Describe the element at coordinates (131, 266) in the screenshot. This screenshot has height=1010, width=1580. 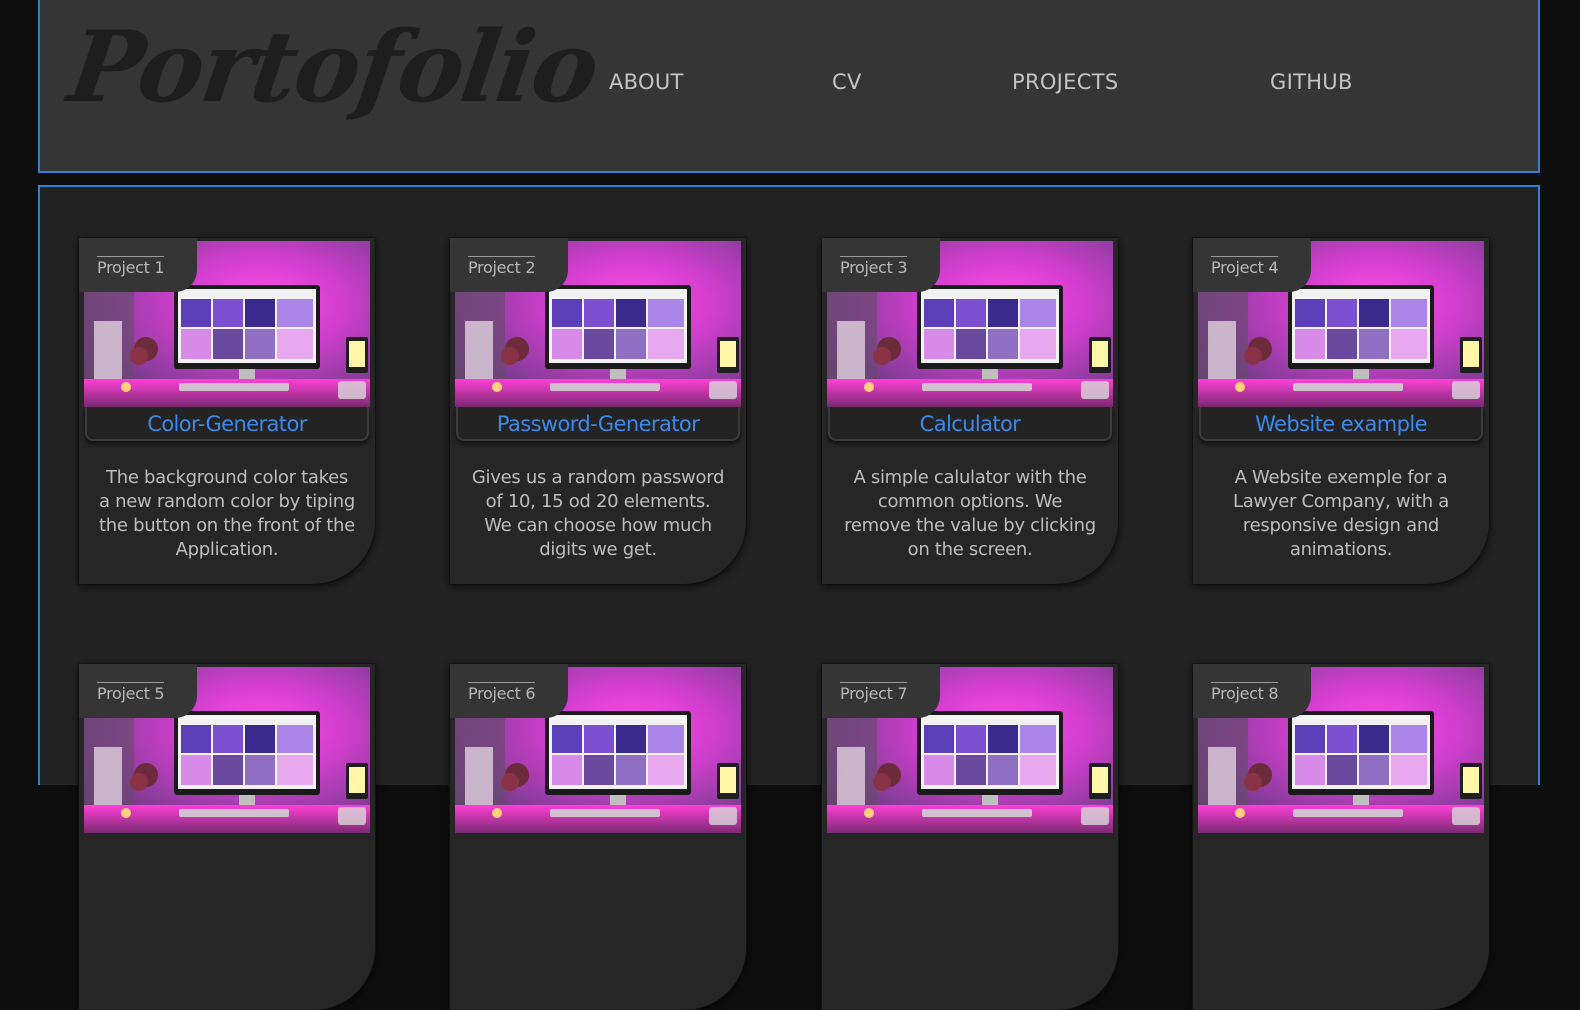
I see `project-tag-label: Project 1` at that location.